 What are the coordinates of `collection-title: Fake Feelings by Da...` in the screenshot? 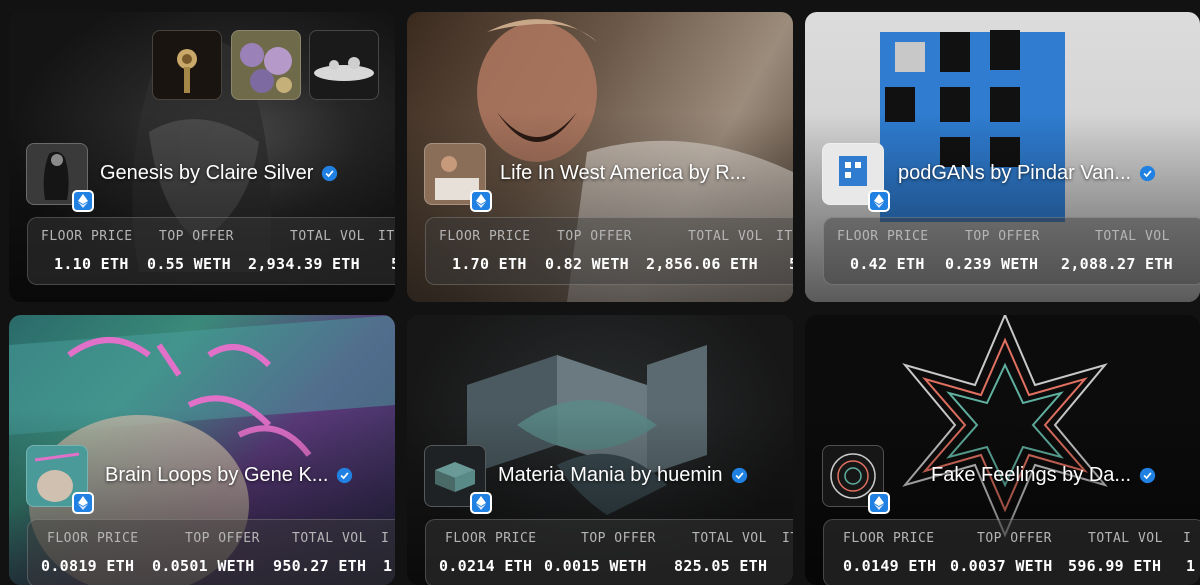 It's located at (1043, 475).